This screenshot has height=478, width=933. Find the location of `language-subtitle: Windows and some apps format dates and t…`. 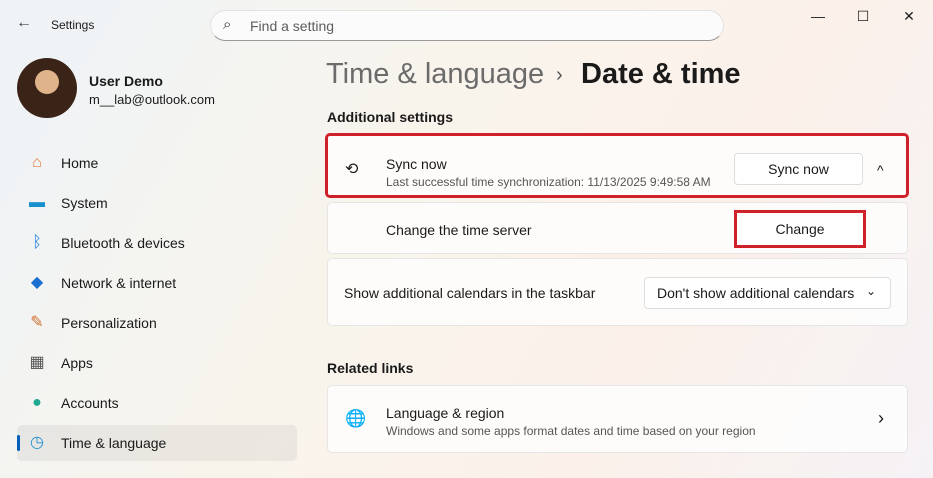

language-subtitle: Windows and some apps format dates and t… is located at coordinates (571, 431).